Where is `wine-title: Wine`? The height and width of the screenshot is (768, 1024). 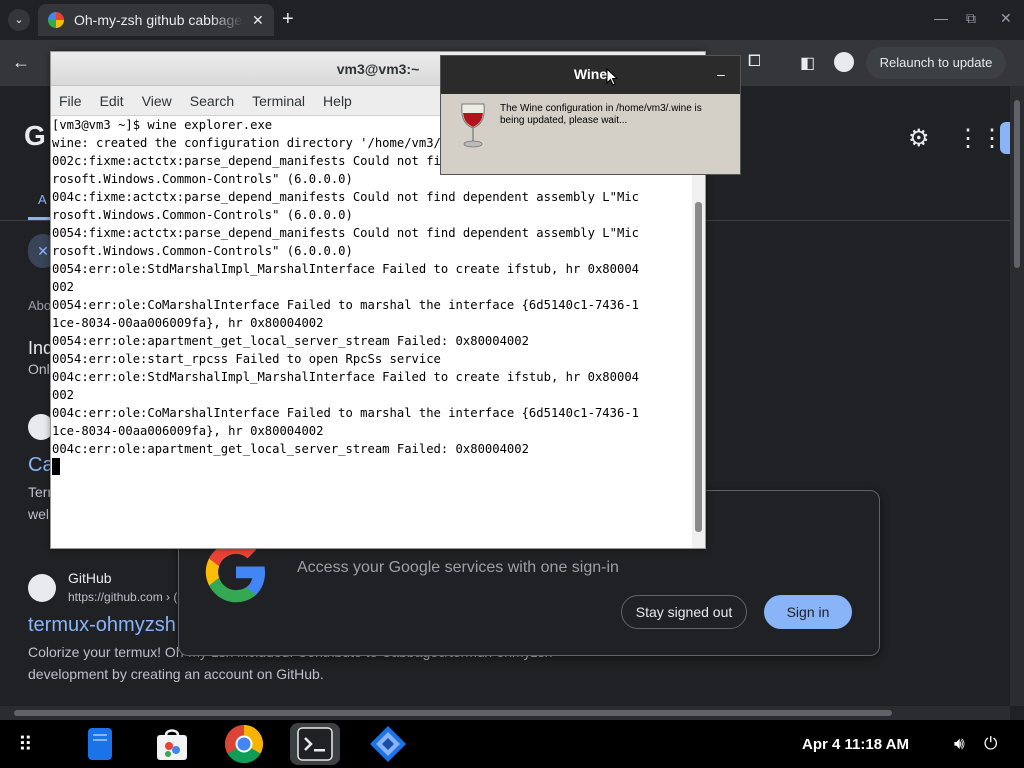
wine-title: Wine is located at coordinates (590, 74).